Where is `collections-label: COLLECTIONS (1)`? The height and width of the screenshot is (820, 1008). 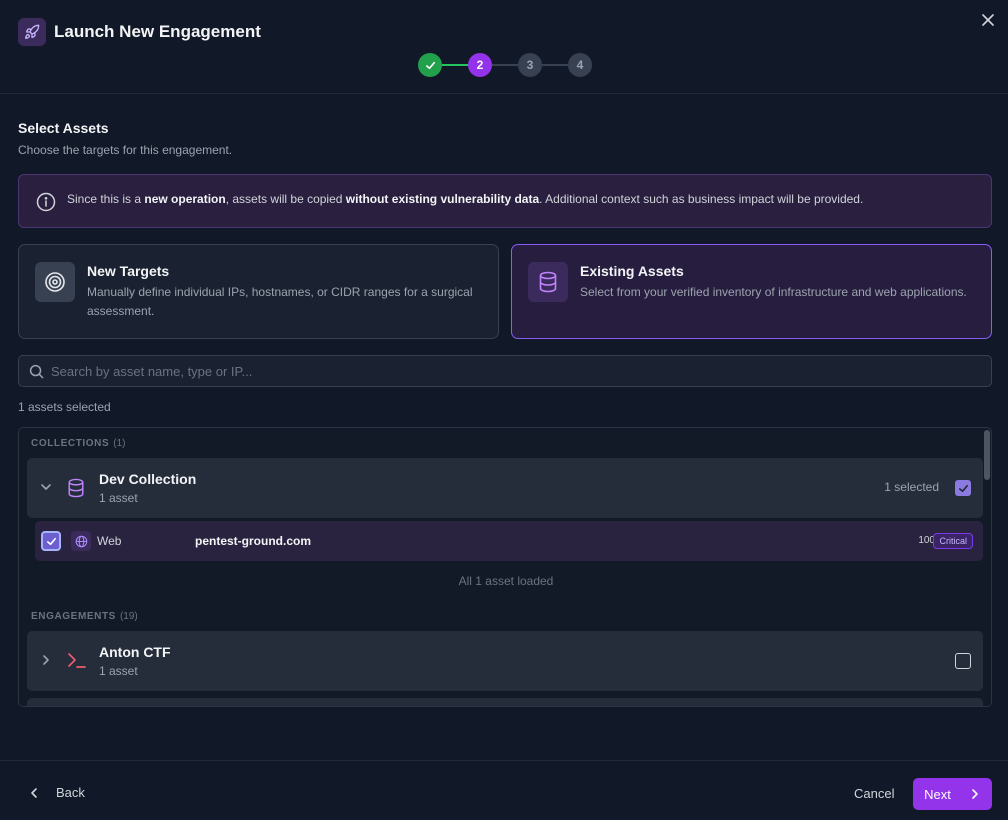 collections-label: COLLECTIONS (1) is located at coordinates (78, 443).